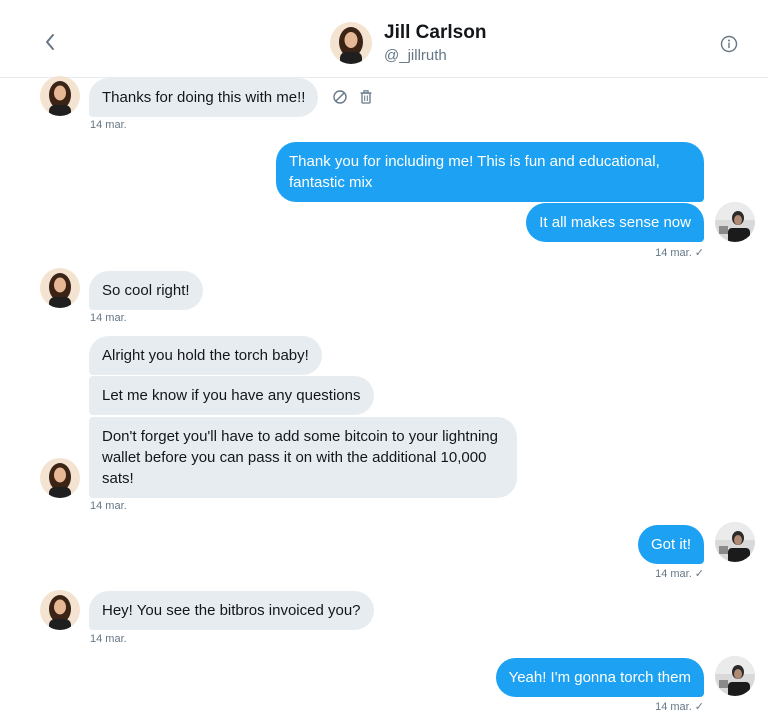 The height and width of the screenshot is (725, 768). What do you see at coordinates (205, 355) in the screenshot?
I see `message-bubble-incoming: Alright you hold the torch baby!` at bounding box center [205, 355].